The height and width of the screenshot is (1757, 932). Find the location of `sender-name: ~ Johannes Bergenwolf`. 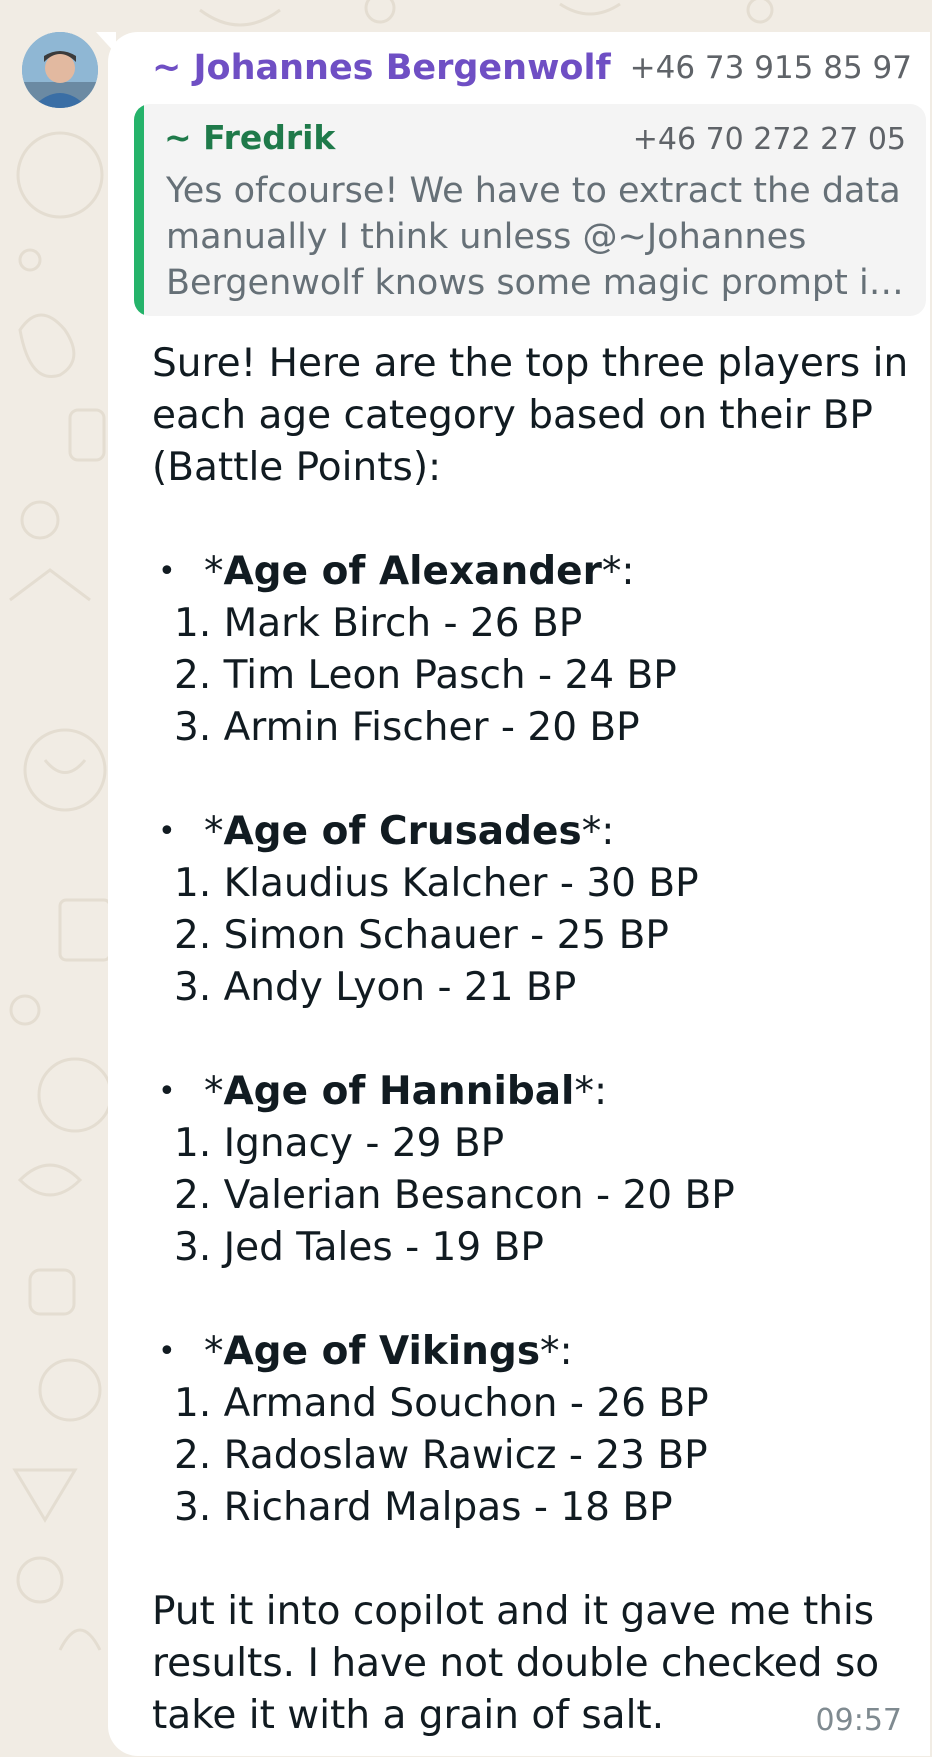

sender-name: ~ Johannes Bergenwolf is located at coordinates (381, 68).